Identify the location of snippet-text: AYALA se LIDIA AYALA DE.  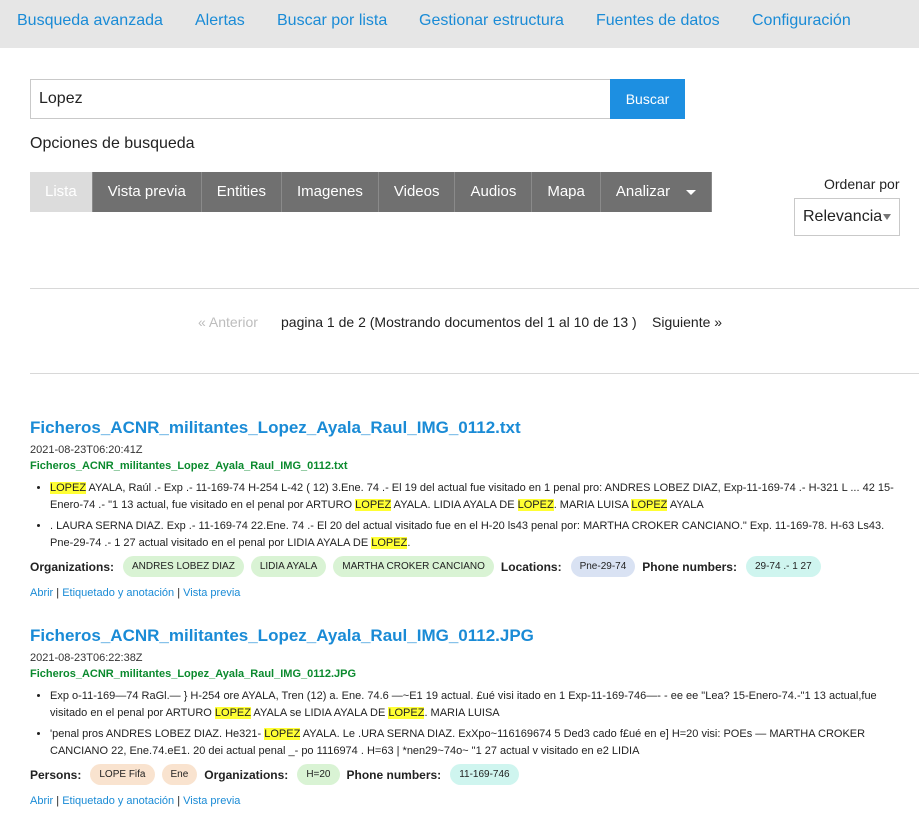
(319, 713).